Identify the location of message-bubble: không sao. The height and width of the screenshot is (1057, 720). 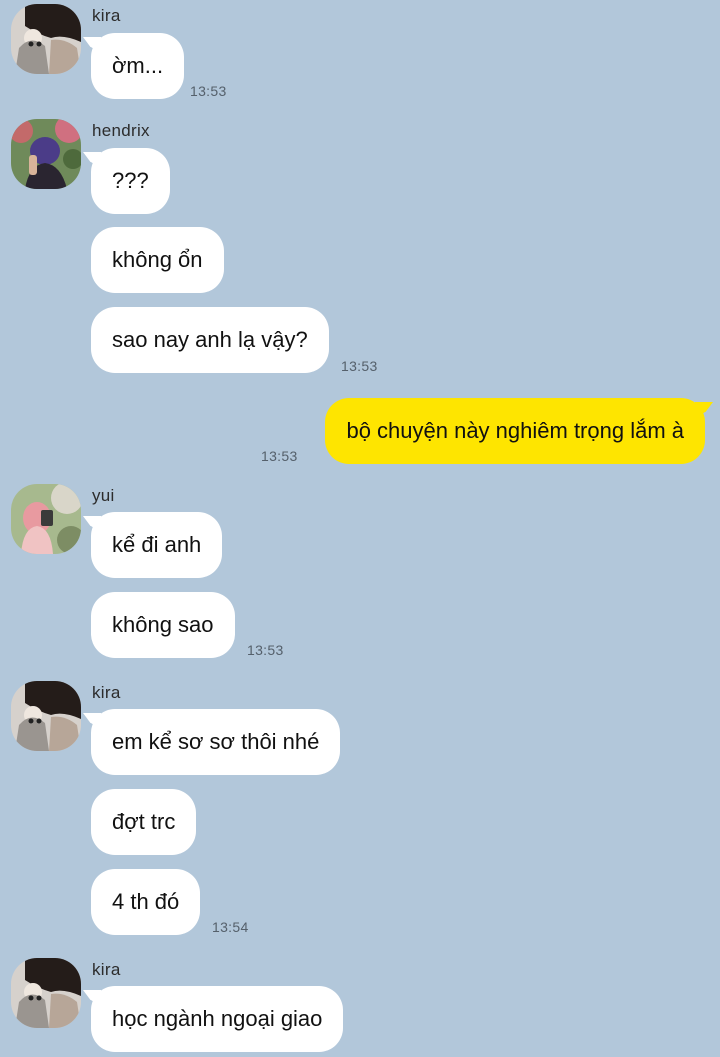
(163, 625).